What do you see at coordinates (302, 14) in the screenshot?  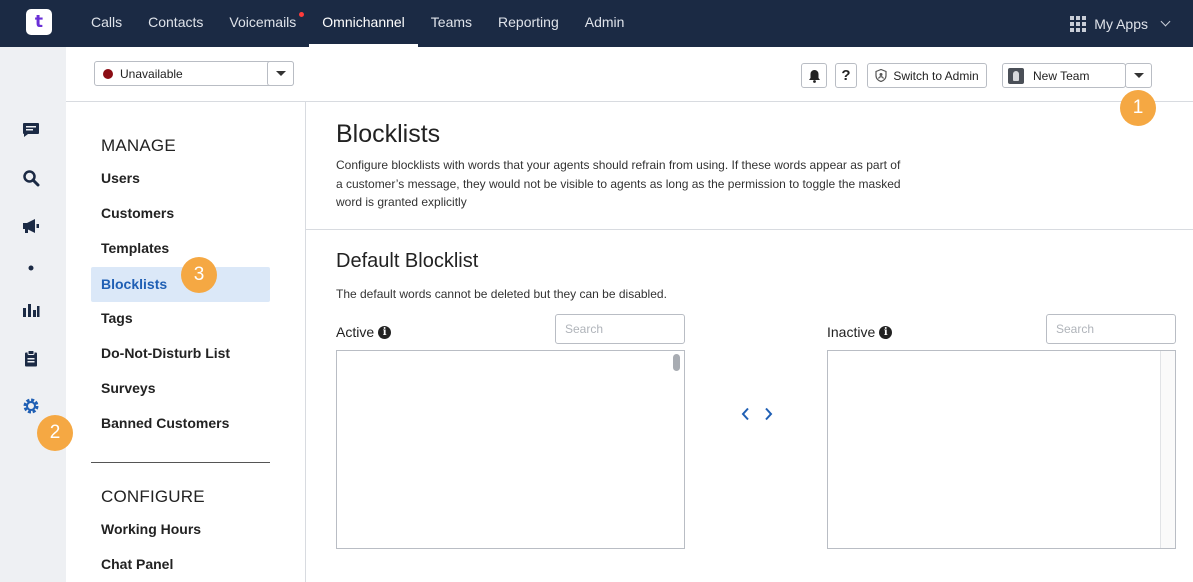 I see `notification-dot` at bounding box center [302, 14].